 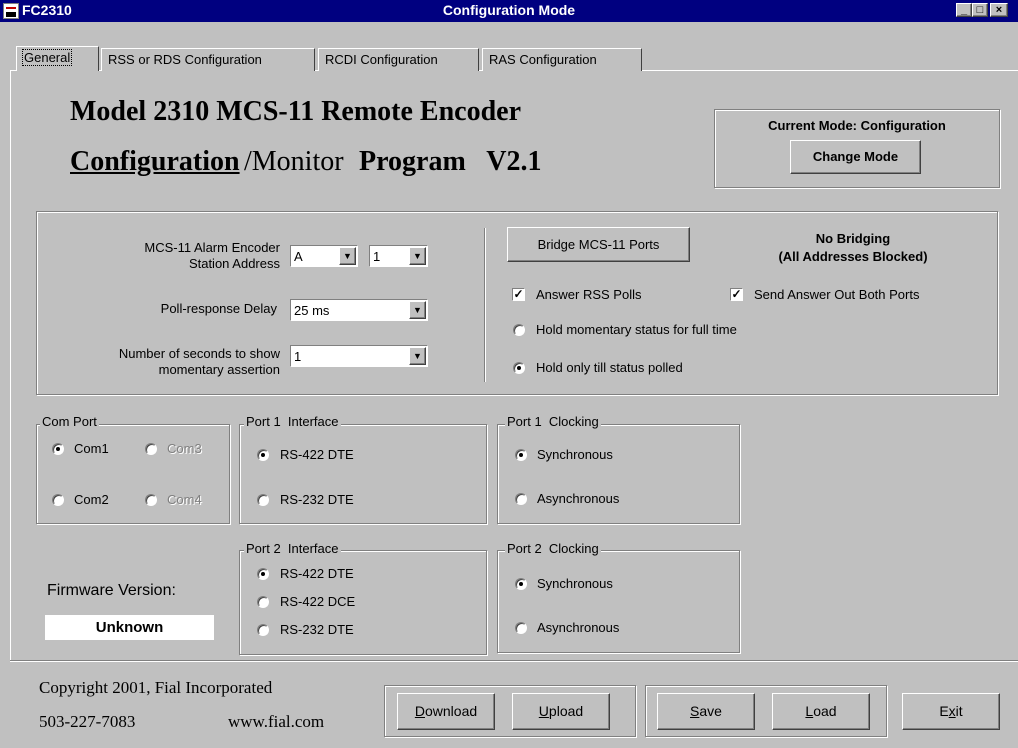 What do you see at coordinates (736, 294) in the screenshot?
I see `send-both-ports-checkbox: ✓` at bounding box center [736, 294].